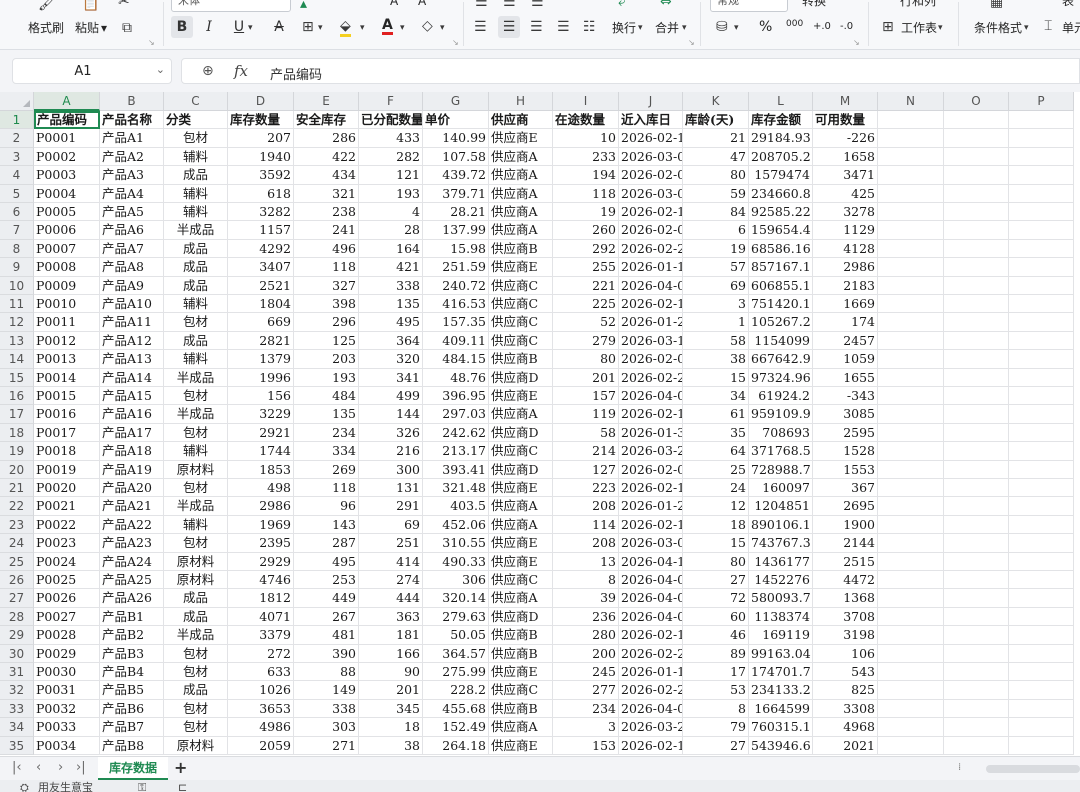 This screenshot has height=792, width=1080. What do you see at coordinates (142, 787) in the screenshot?
I see `status-tool-icon: ⚿` at bounding box center [142, 787].